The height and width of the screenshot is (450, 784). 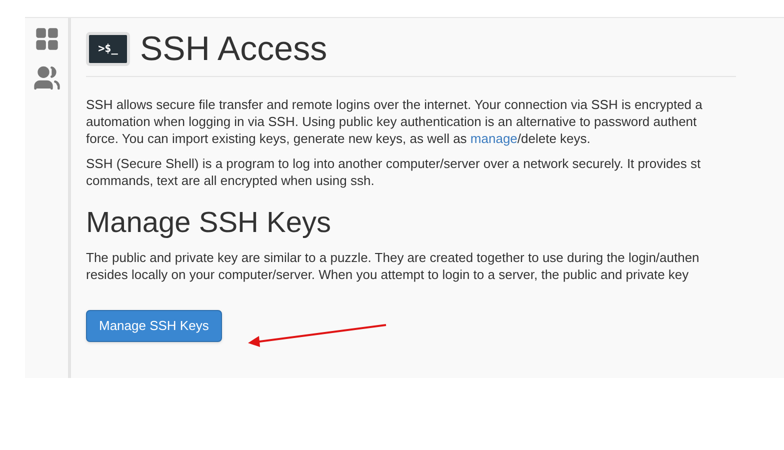 What do you see at coordinates (494, 138) in the screenshot?
I see `manage-link: manage` at bounding box center [494, 138].